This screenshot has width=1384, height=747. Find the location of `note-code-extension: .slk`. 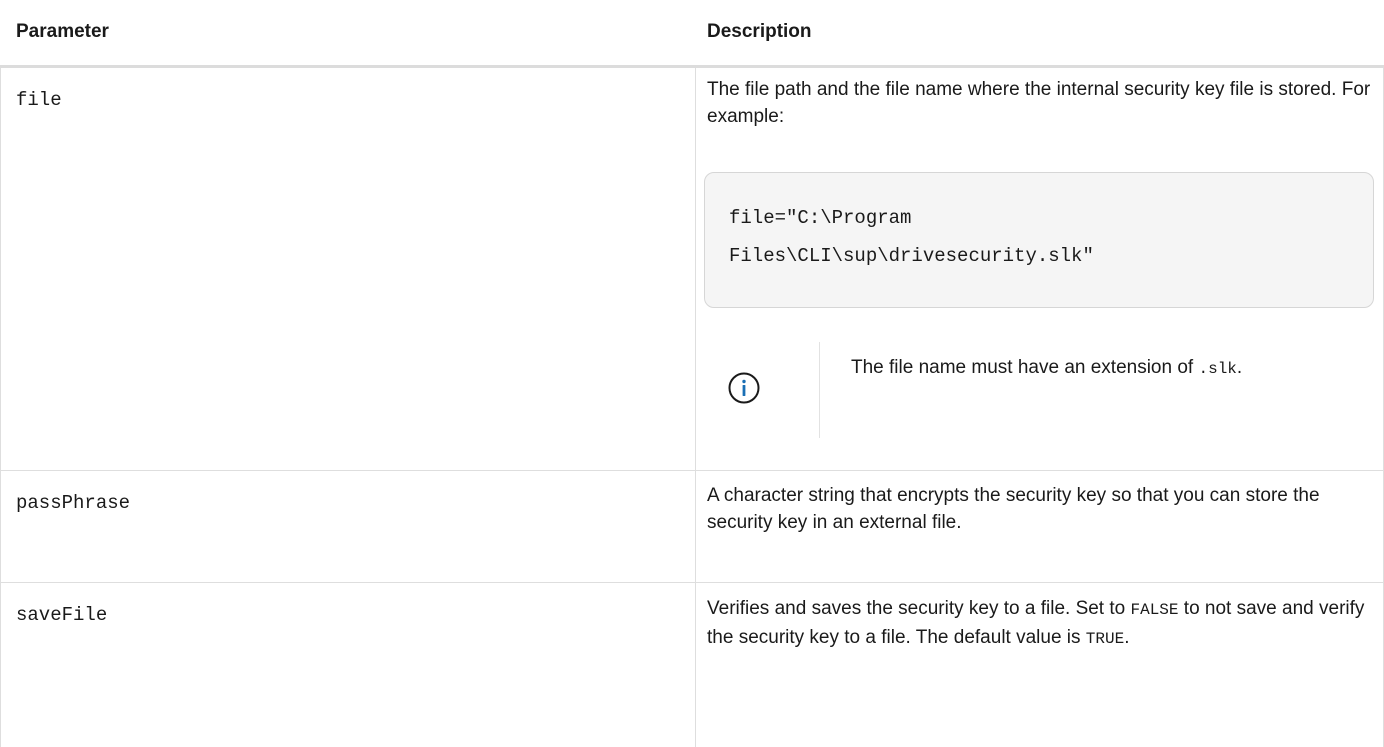

note-code-extension: .slk is located at coordinates (1217, 369).